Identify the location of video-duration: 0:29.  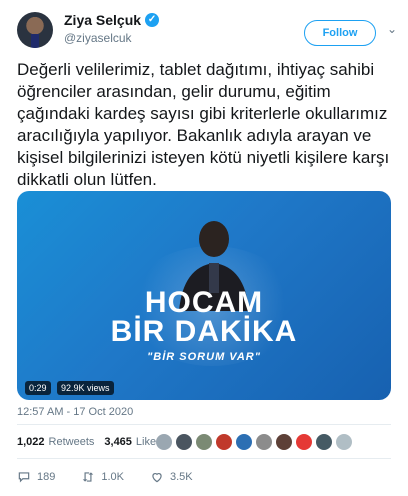
(38, 388).